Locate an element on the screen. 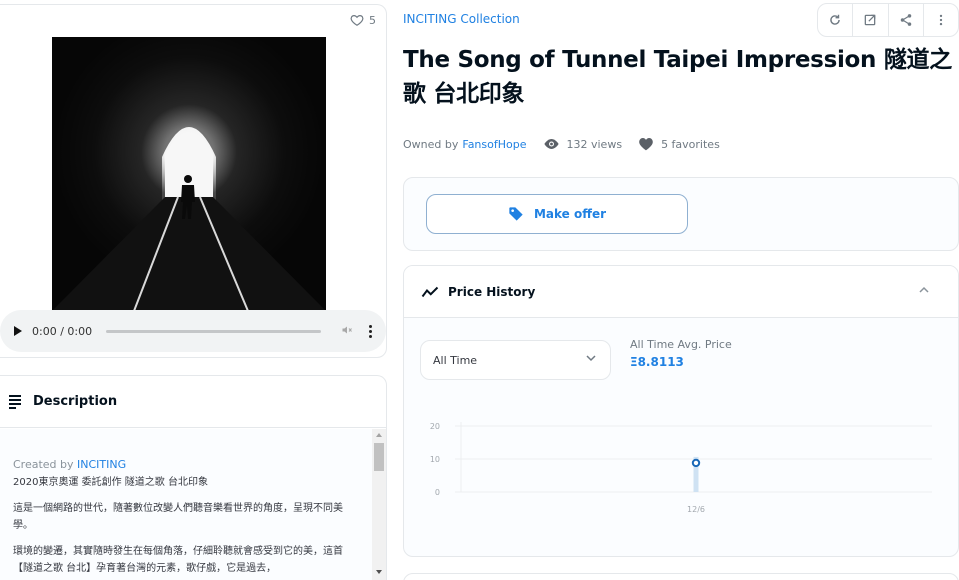 The image size is (959, 580). price-chart-svg: 0 10 20 12/6 is located at coordinates (681, 468).